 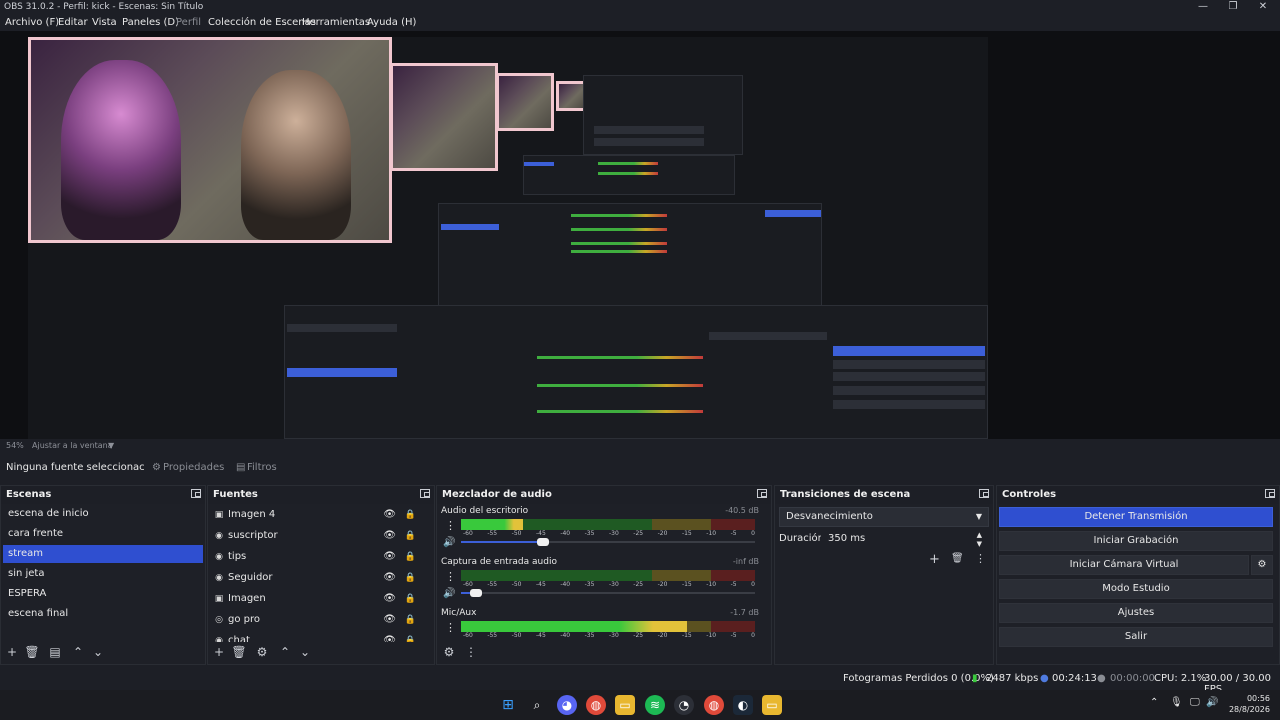 I want to click on virtual-camera-settings-button: ⚙, so click(x=1262, y=565).